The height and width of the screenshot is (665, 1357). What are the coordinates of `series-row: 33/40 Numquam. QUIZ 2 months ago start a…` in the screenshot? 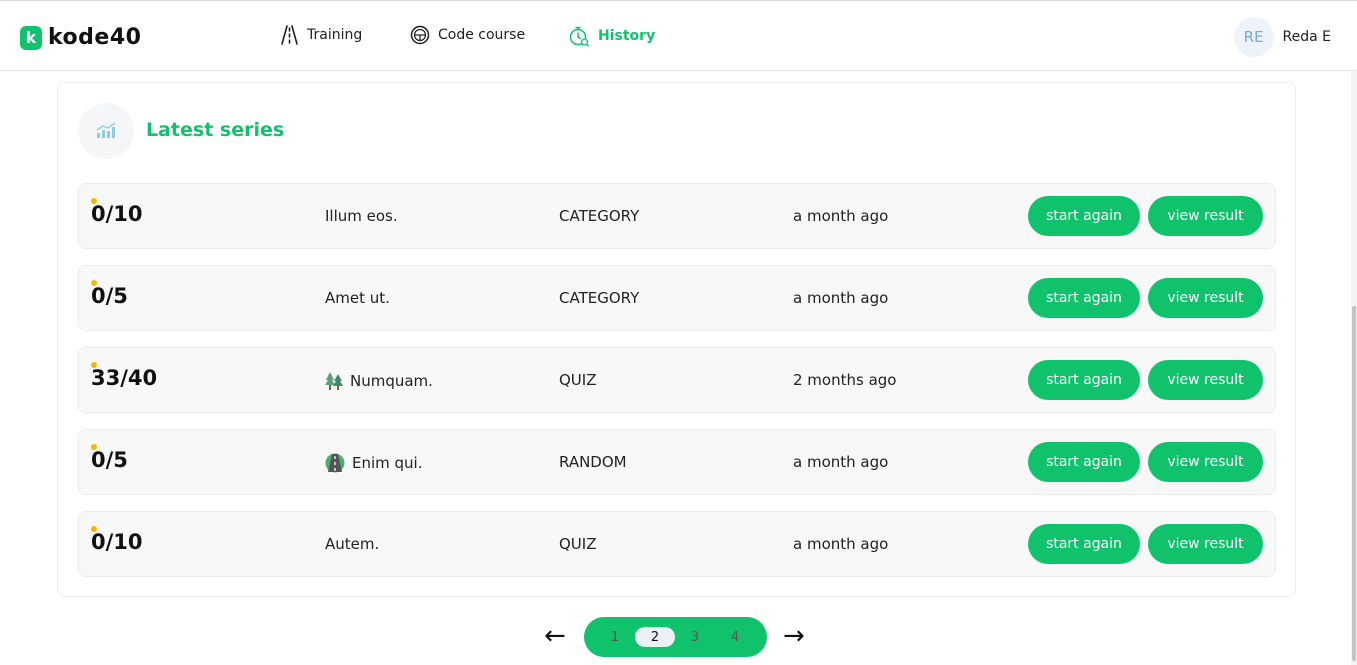 It's located at (677, 380).